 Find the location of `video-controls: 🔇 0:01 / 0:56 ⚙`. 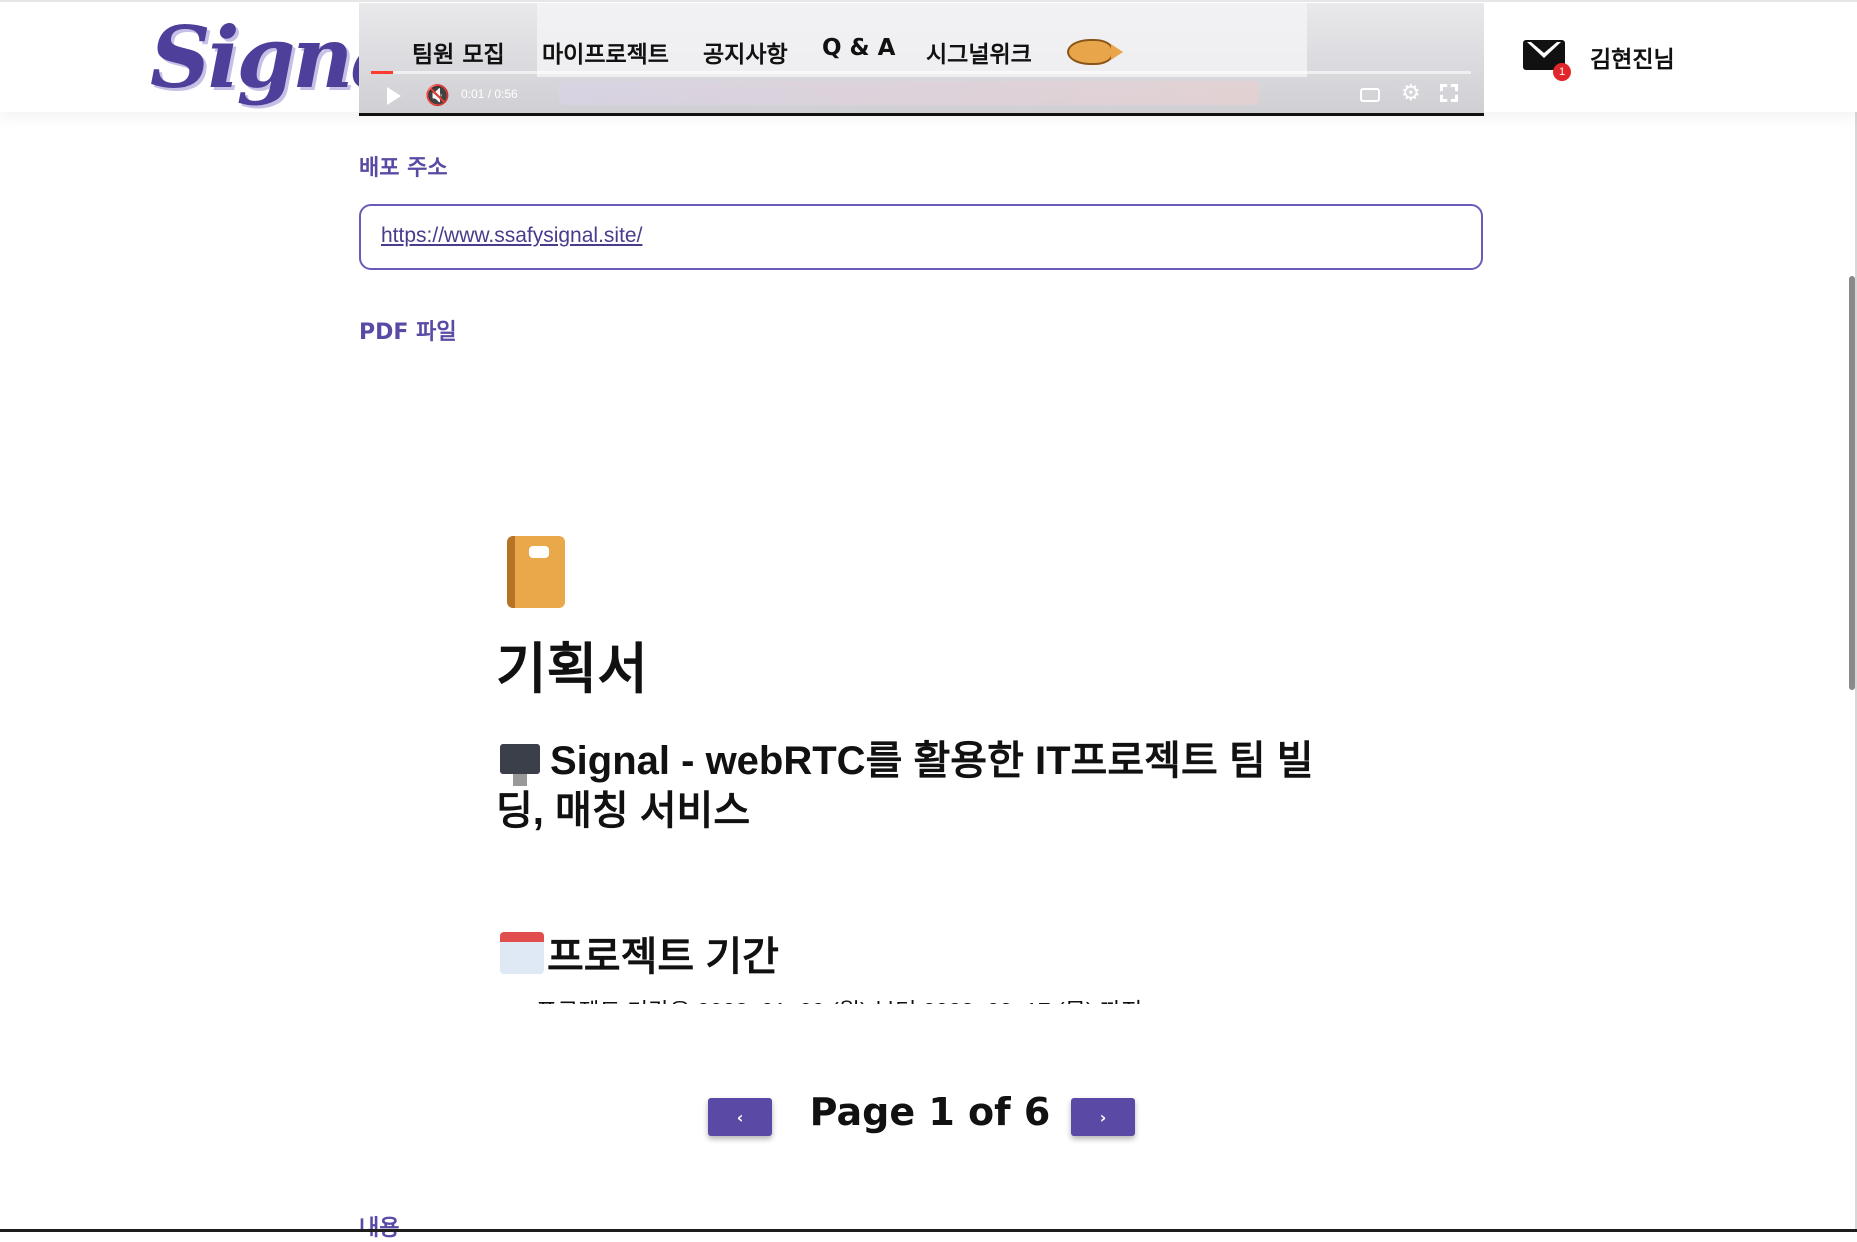

video-controls: 🔇 0:01 / 0:56 ⚙ is located at coordinates (921, 96).